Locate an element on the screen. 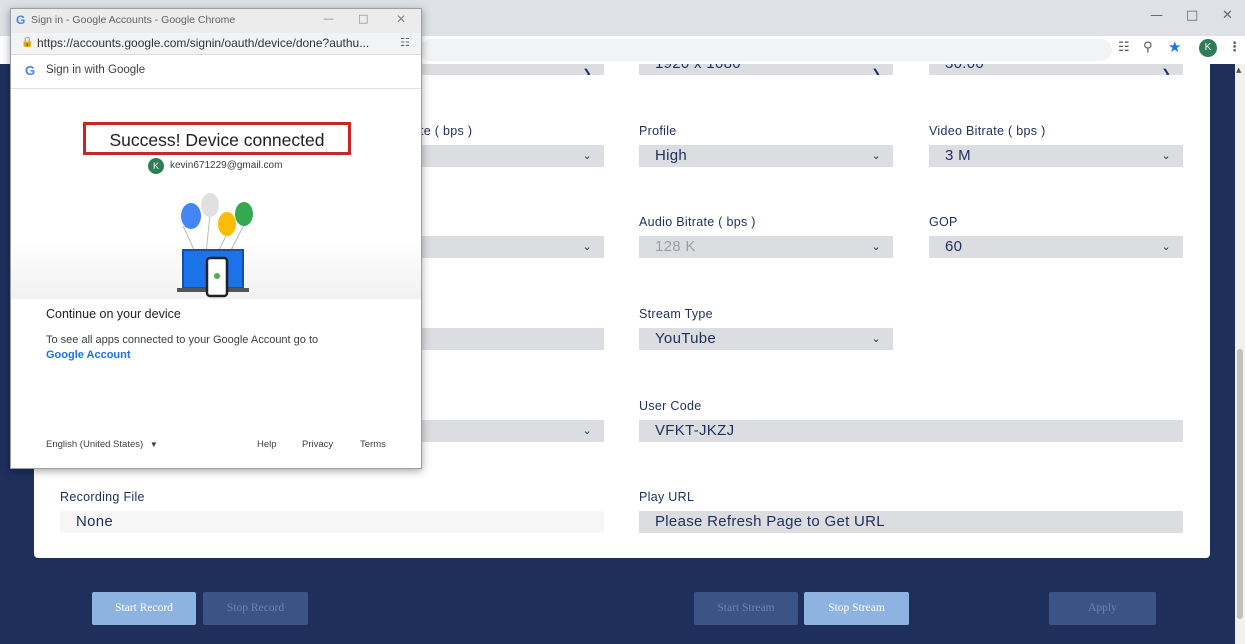  bitrate-label: te ( bps ) is located at coordinates (446, 131).